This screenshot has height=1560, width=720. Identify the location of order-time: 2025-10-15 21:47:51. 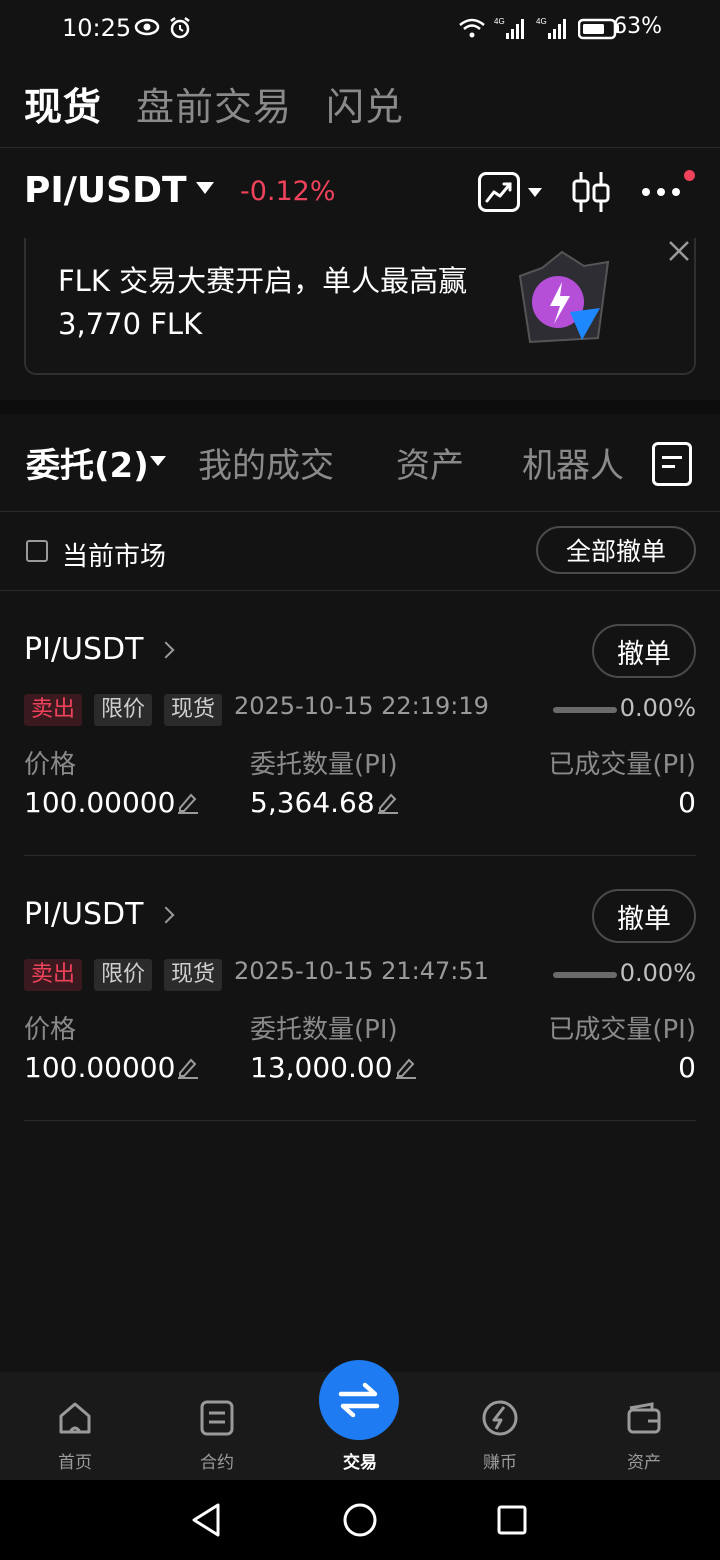
(361, 971).